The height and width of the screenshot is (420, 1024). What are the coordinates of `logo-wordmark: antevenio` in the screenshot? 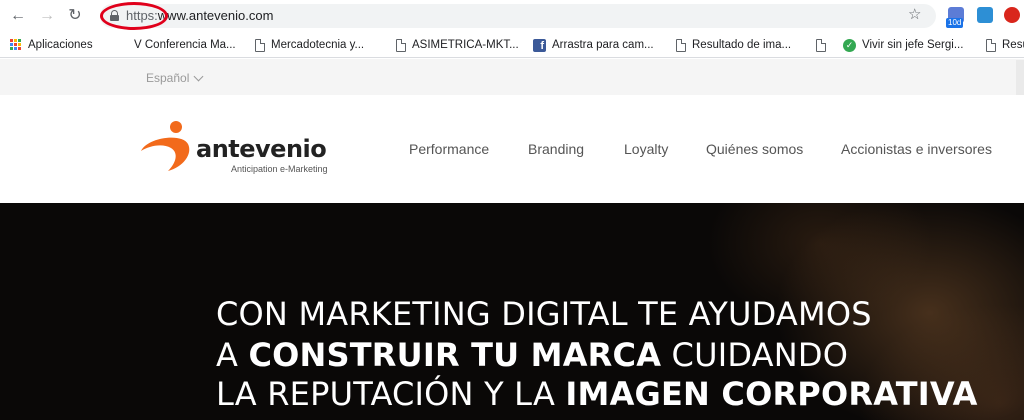 It's located at (261, 149).